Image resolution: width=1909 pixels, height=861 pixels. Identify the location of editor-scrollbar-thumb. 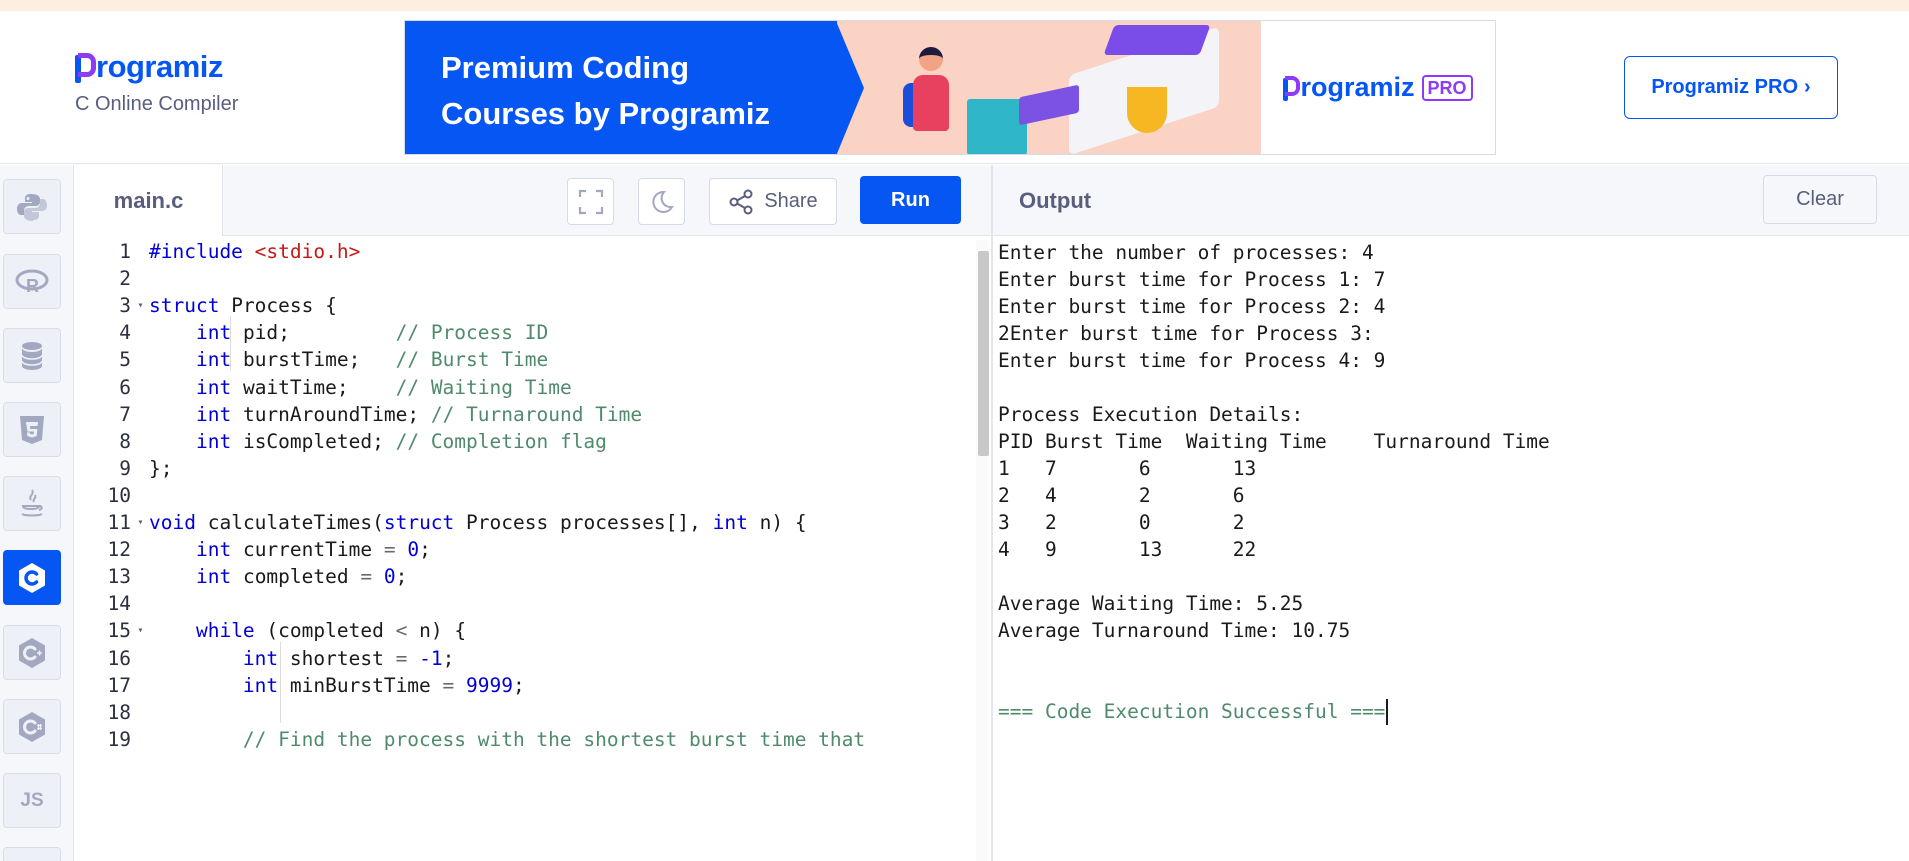
(983, 353).